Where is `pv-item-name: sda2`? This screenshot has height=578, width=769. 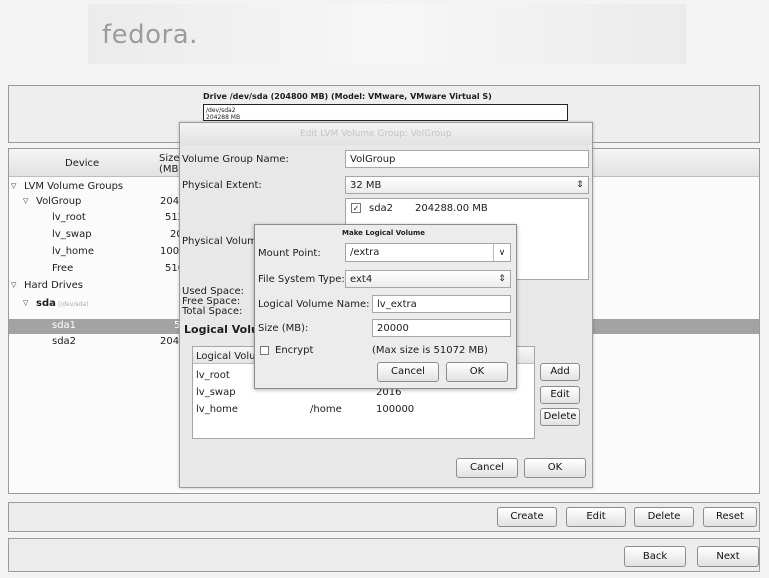 pv-item-name: sda2 is located at coordinates (381, 208).